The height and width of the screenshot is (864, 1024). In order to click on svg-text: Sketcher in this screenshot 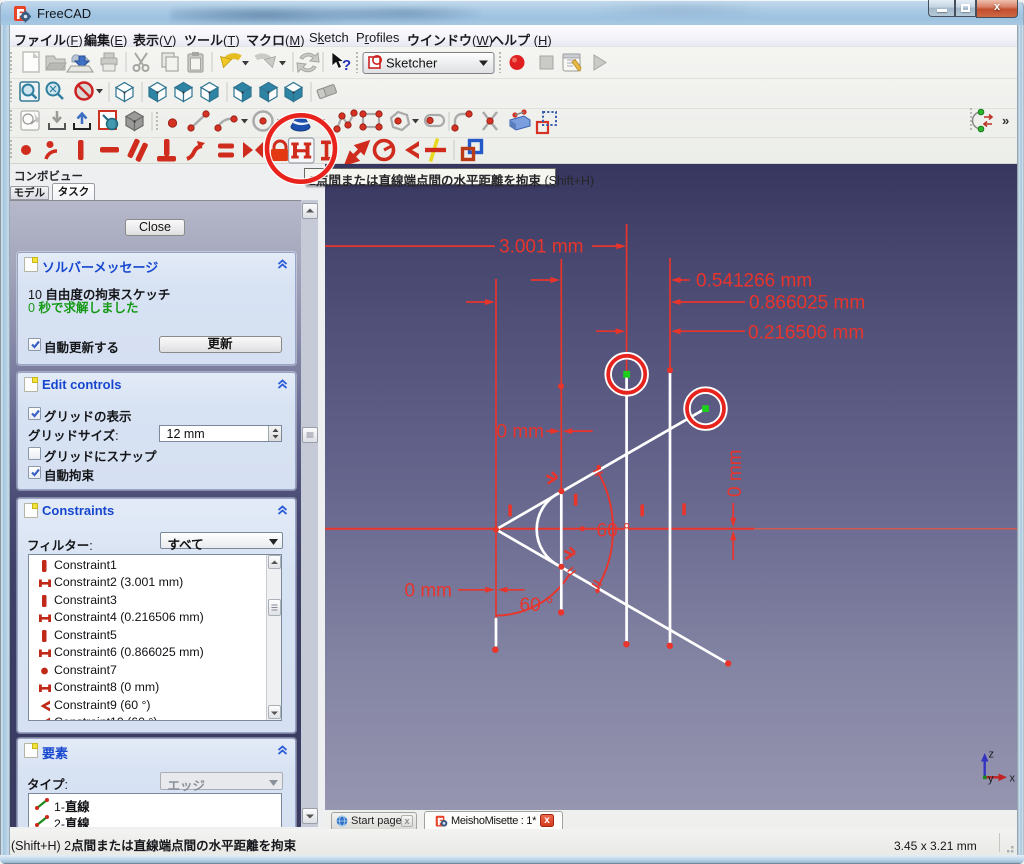, I will do `click(412, 63)`.